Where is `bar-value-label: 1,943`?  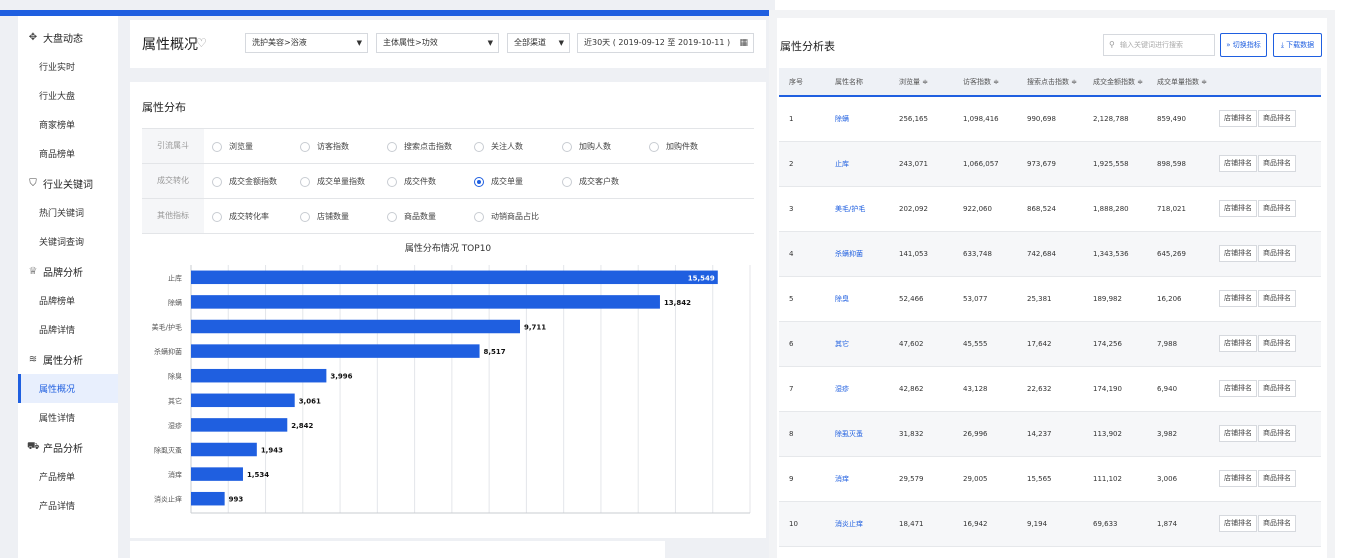 bar-value-label: 1,943 is located at coordinates (272, 451).